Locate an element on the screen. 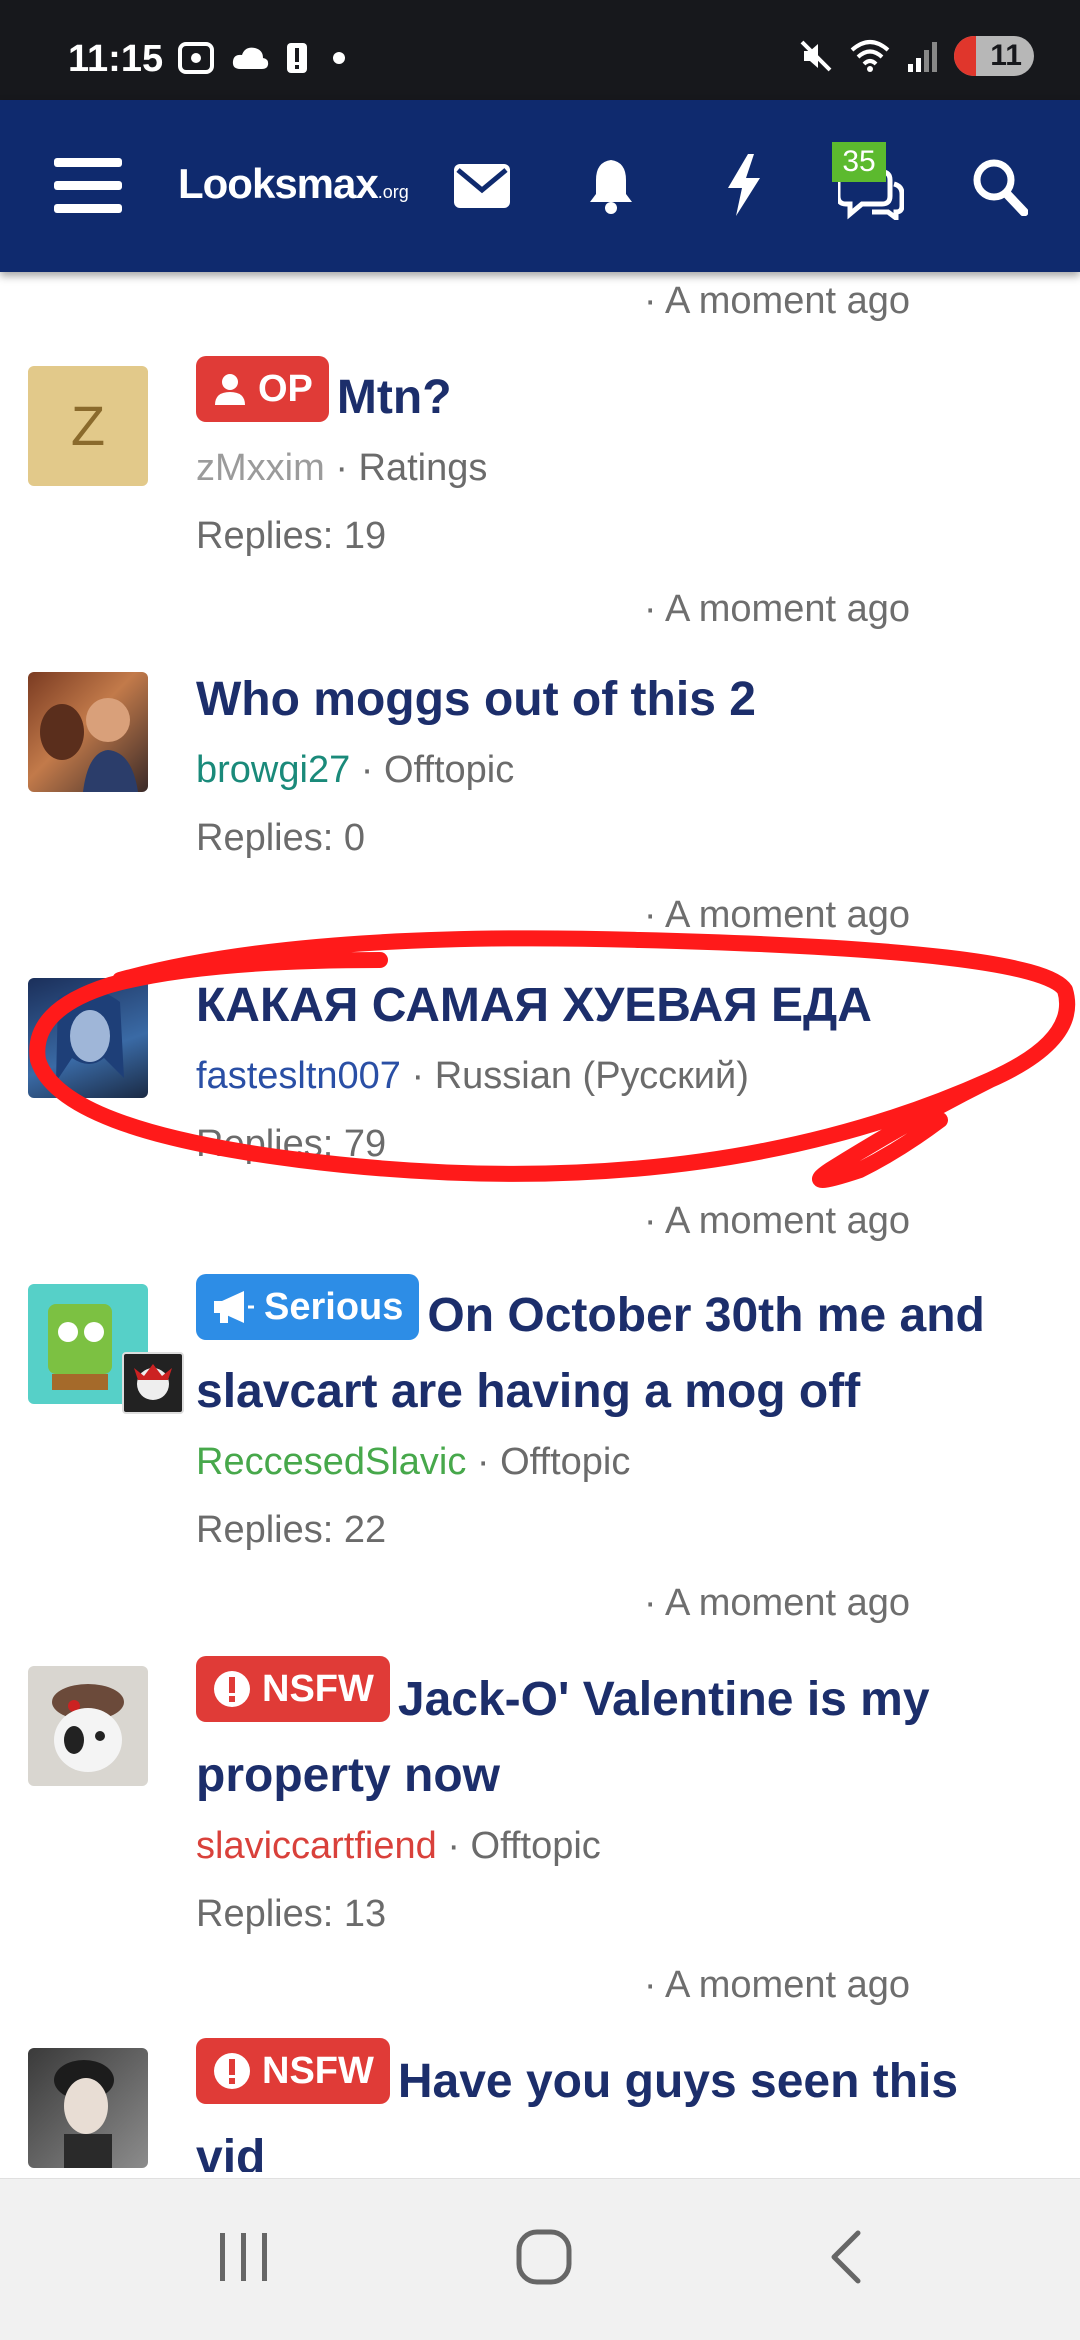 The width and height of the screenshot is (1080, 2340). cloud-icon is located at coordinates (250, 58).